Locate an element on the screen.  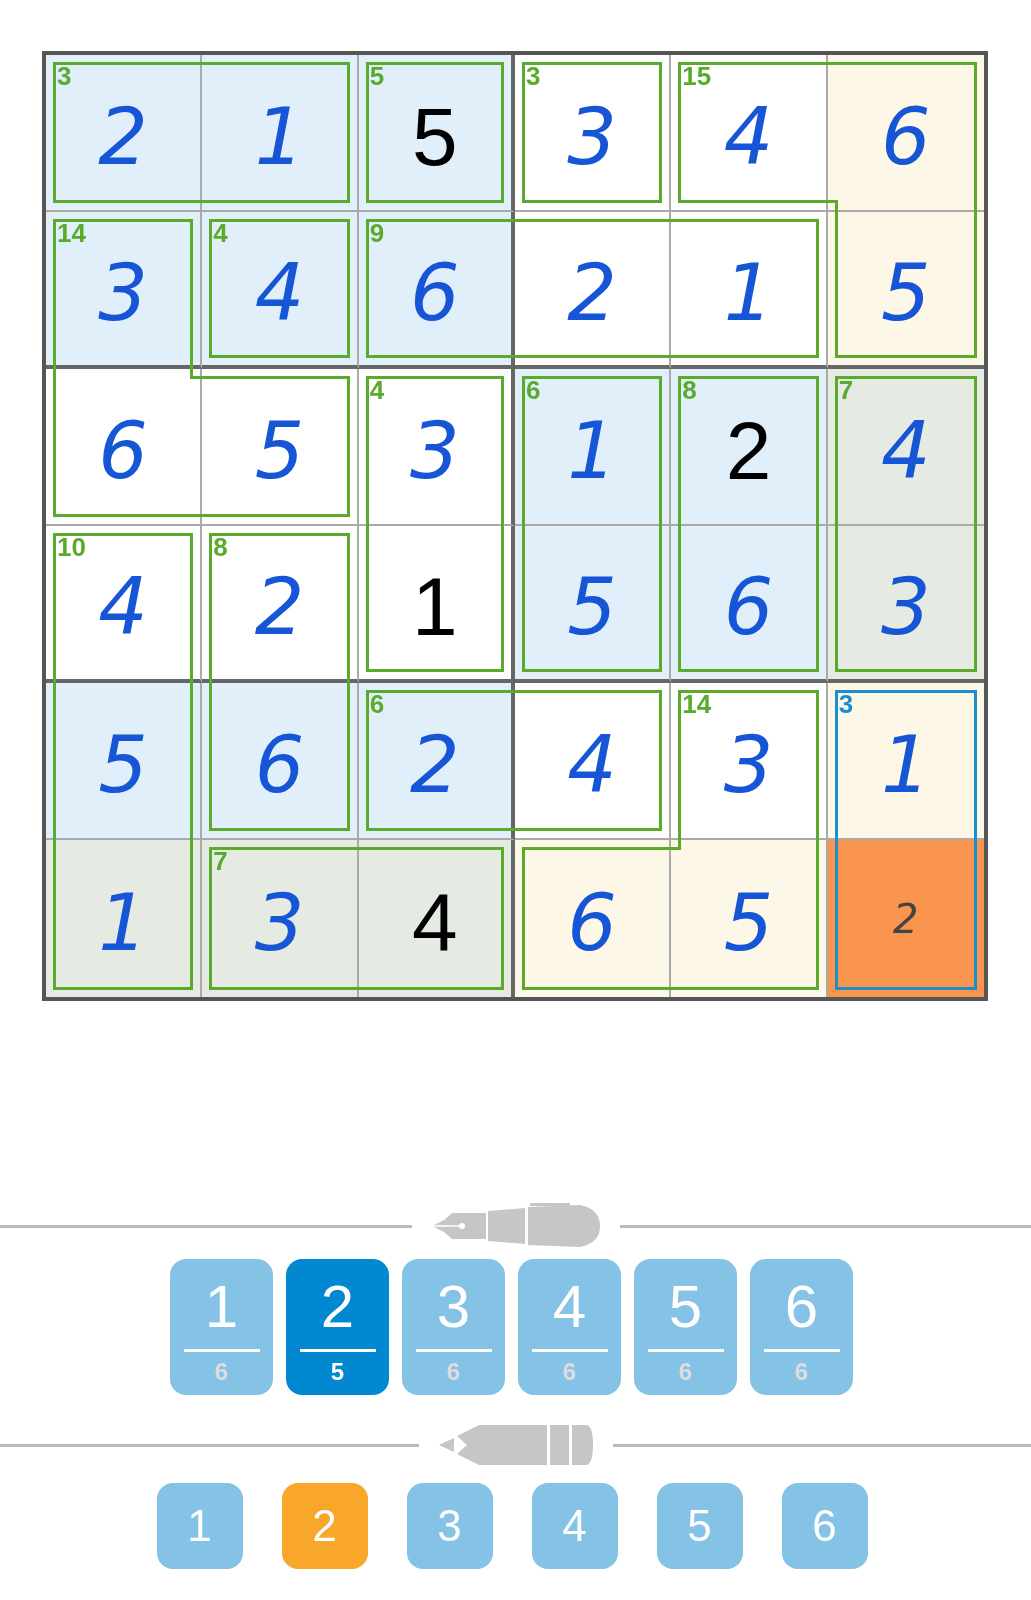
grid-cell: 6 1 is located at coordinates (593, 447).